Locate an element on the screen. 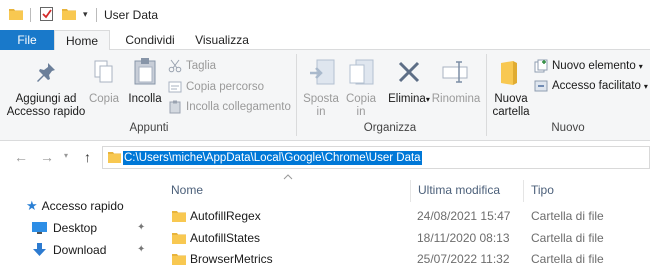  nav-item-label: Desktop is located at coordinates (75, 228).